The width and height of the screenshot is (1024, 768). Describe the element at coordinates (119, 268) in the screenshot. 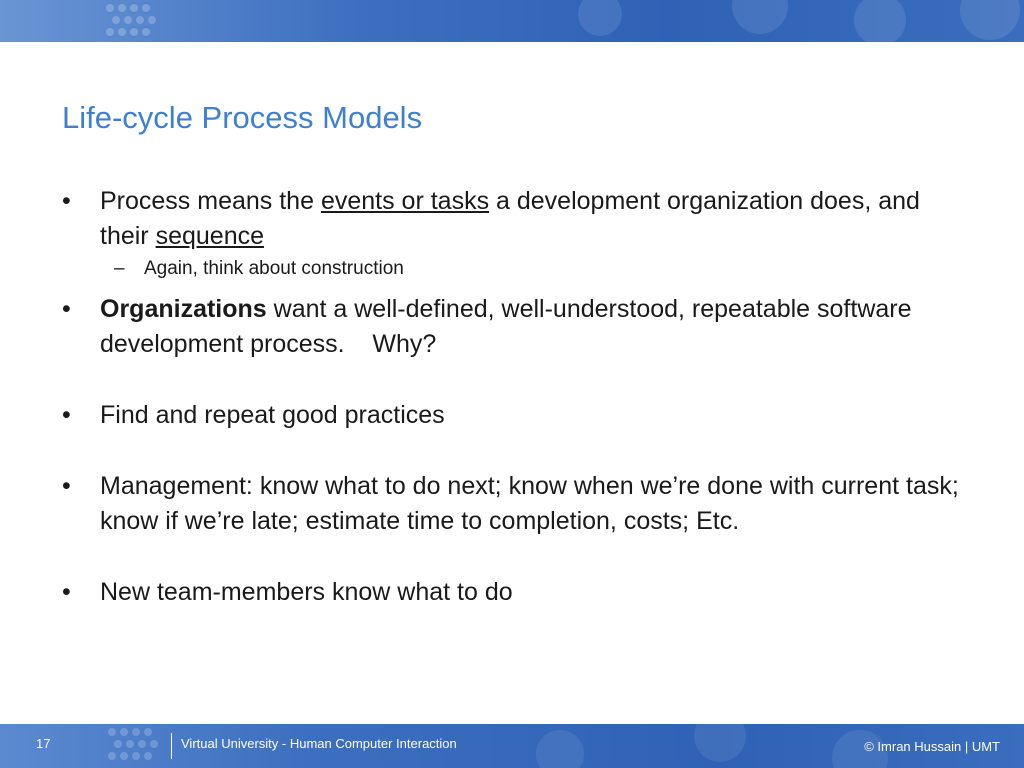

I see `dash-icon: –` at that location.